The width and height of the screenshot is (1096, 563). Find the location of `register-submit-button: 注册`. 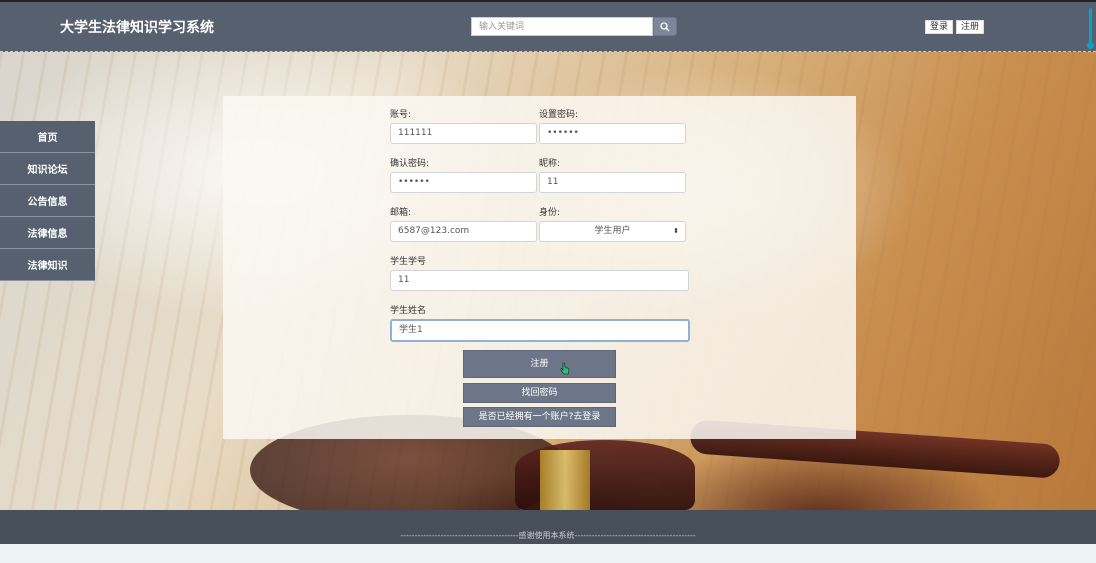

register-submit-button: 注册 is located at coordinates (539, 364).